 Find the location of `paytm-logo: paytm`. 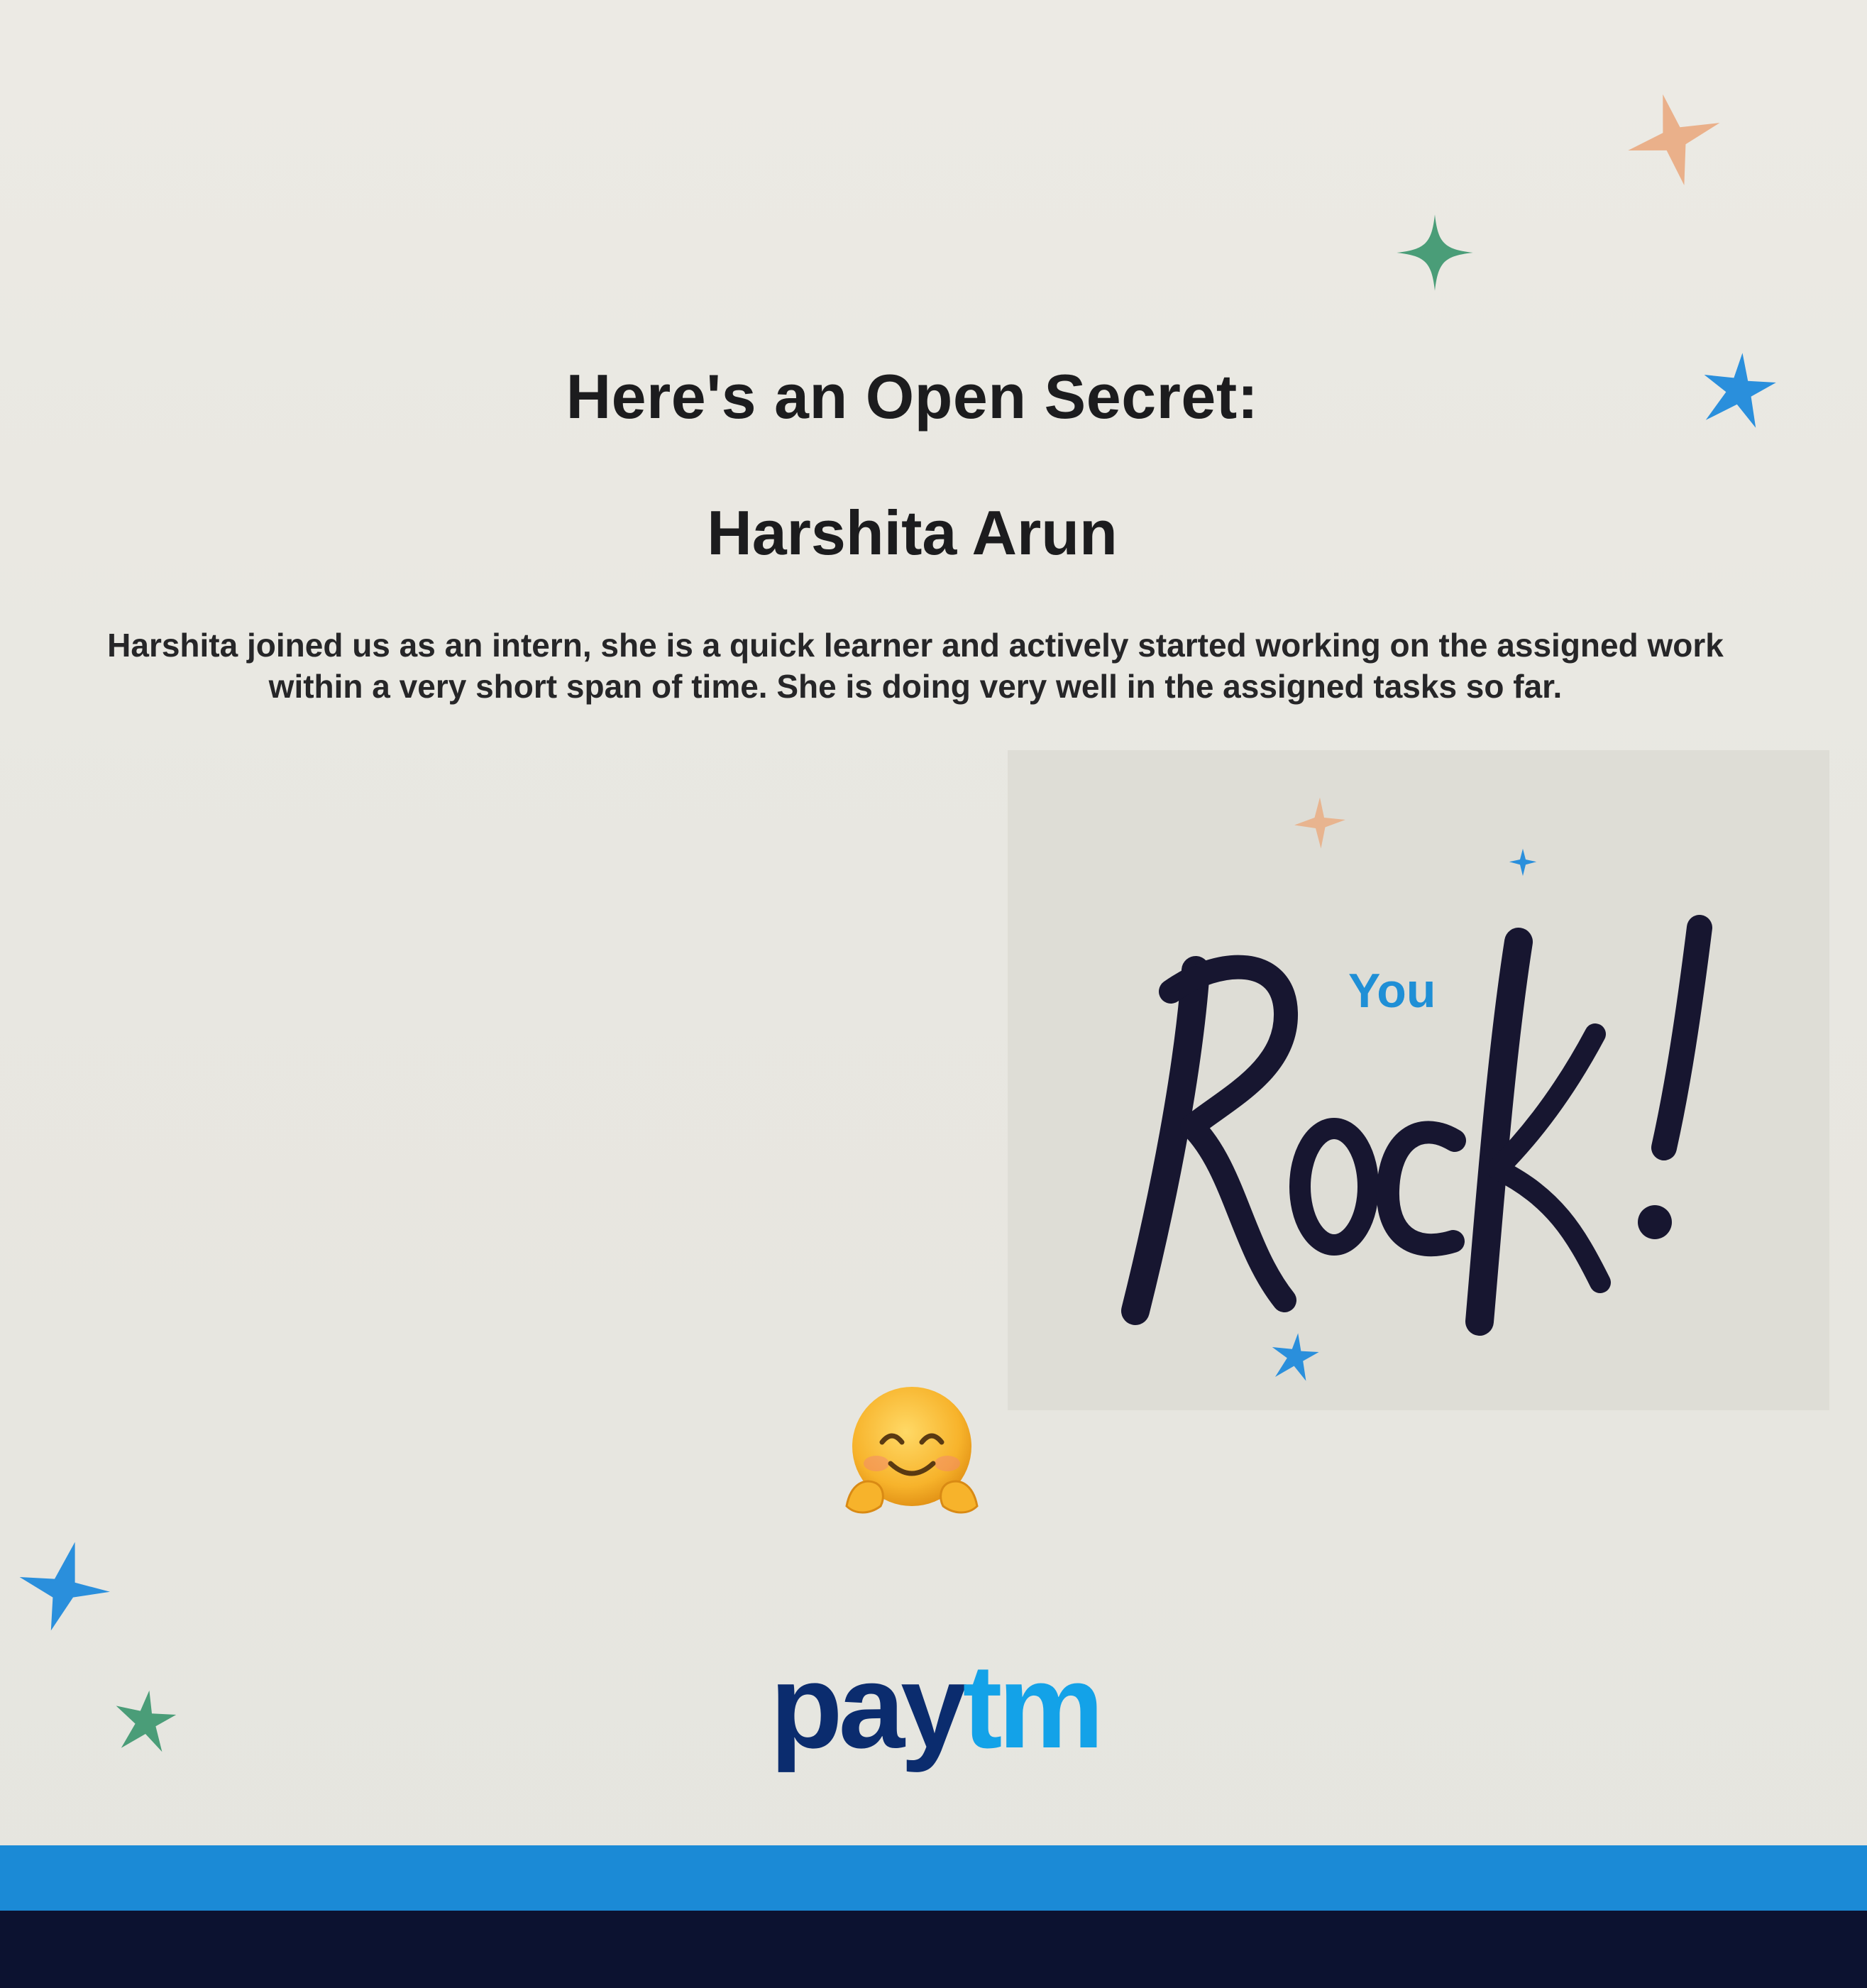

paytm-logo: paytm is located at coordinates (937, 1706).